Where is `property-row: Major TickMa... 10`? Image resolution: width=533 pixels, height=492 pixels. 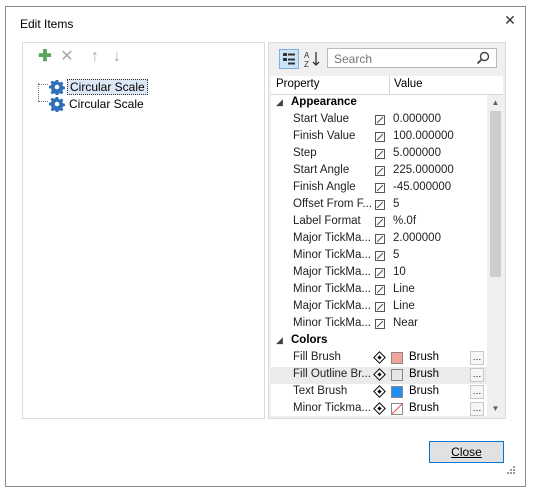
property-row: Major TickMa... 10 is located at coordinates (379, 273).